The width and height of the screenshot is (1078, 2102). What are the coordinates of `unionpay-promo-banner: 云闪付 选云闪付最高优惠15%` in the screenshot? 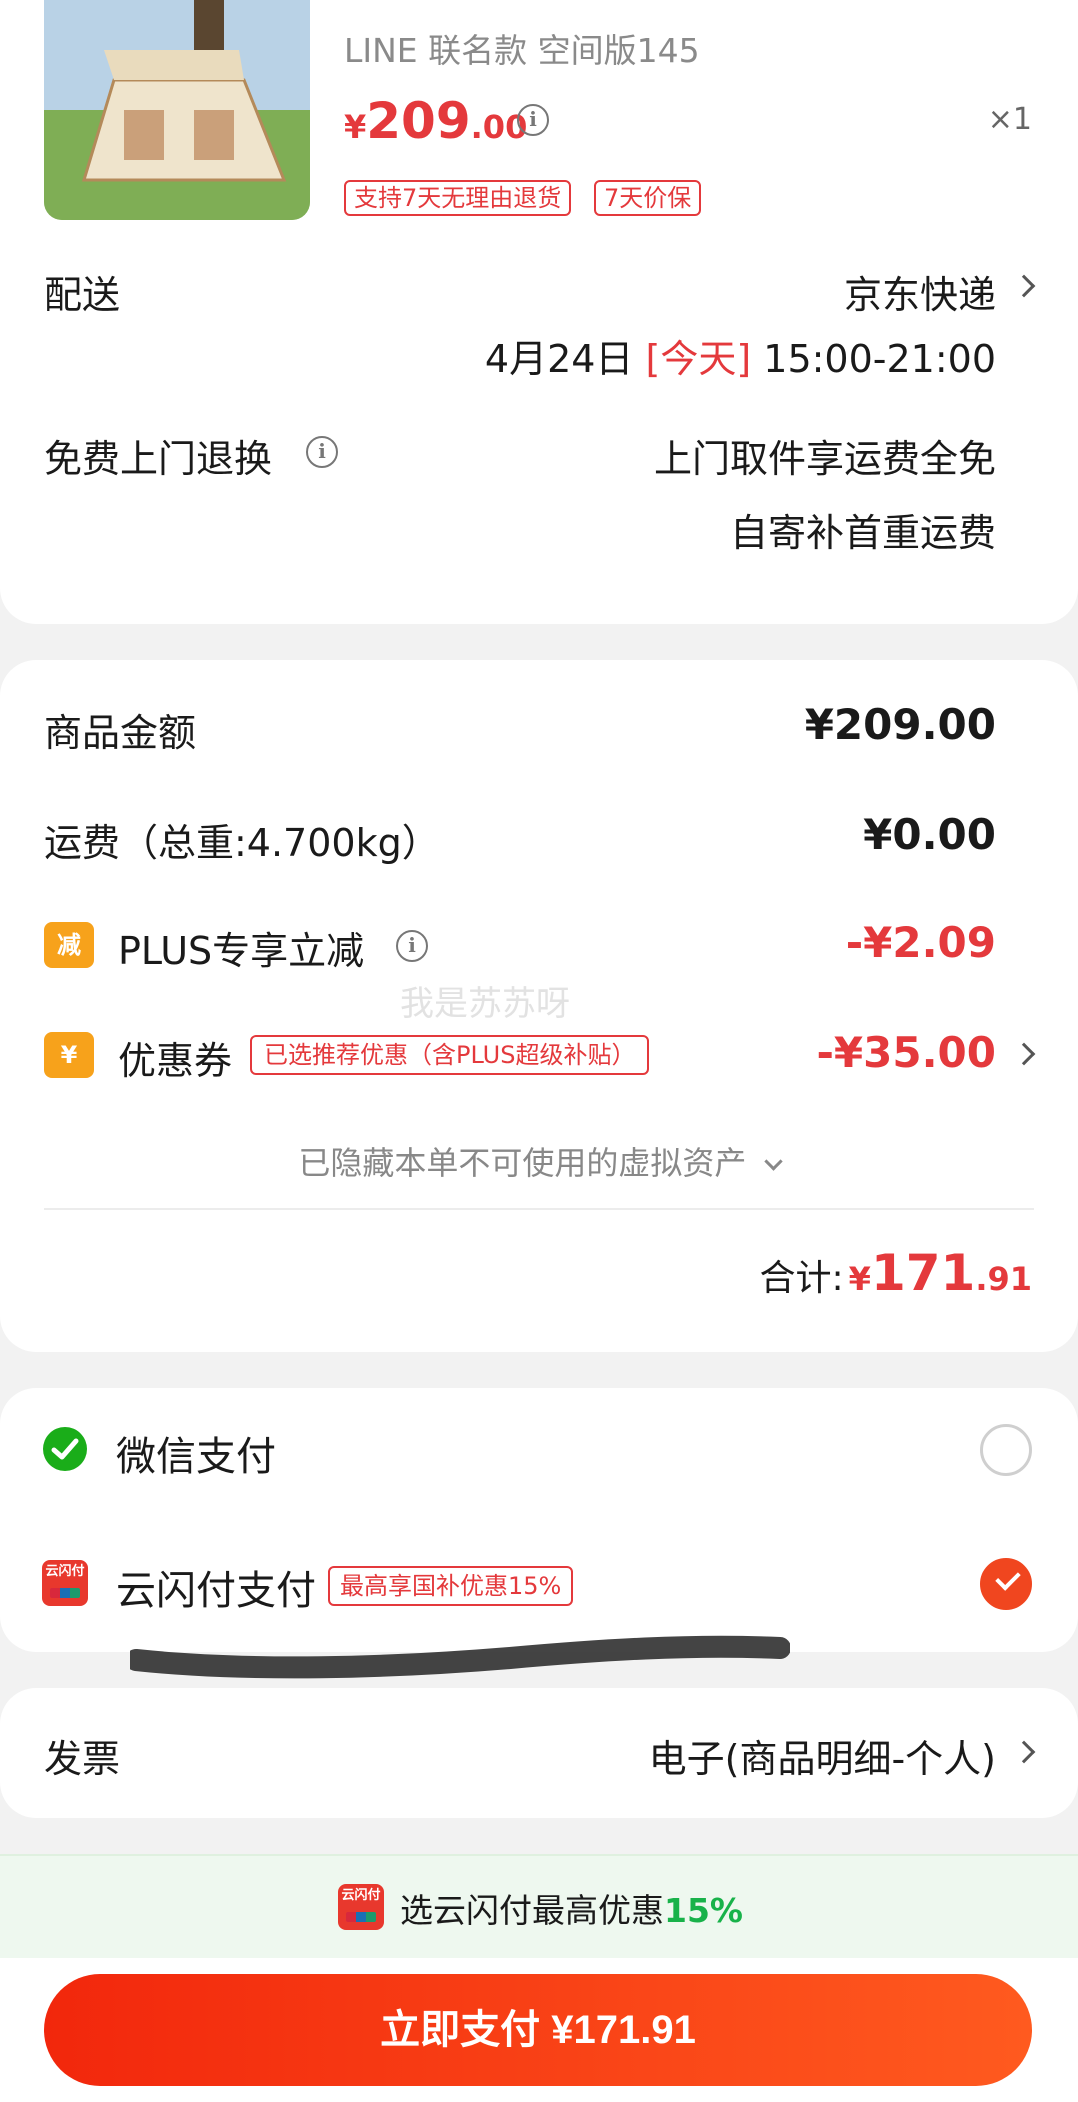 It's located at (539, 1906).